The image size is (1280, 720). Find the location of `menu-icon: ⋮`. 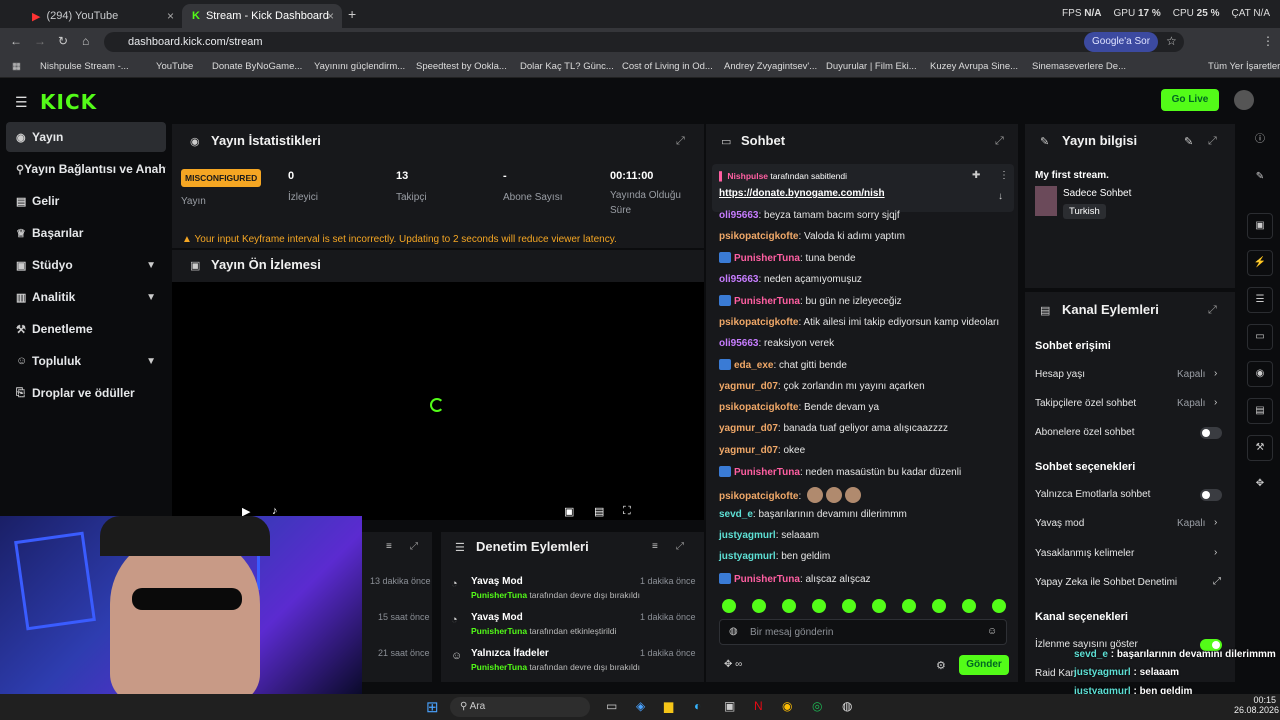

menu-icon: ⋮ is located at coordinates (1268, 41).